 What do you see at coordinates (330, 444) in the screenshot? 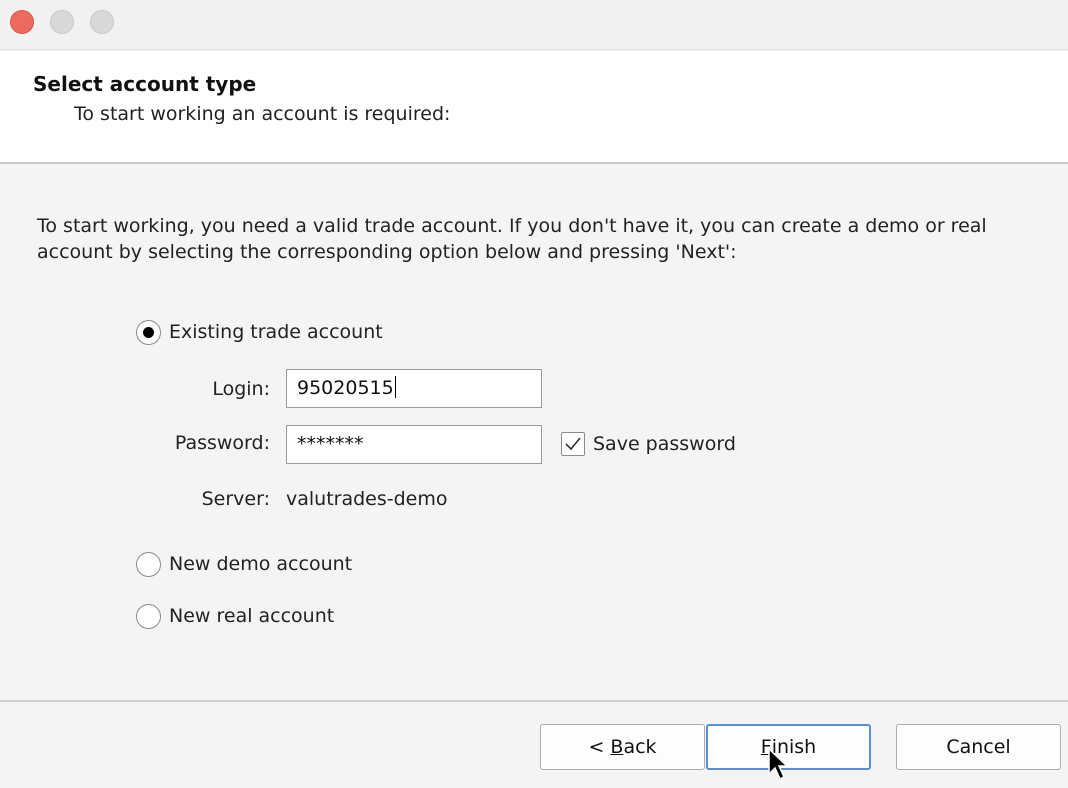
I see `password-value: *******` at bounding box center [330, 444].